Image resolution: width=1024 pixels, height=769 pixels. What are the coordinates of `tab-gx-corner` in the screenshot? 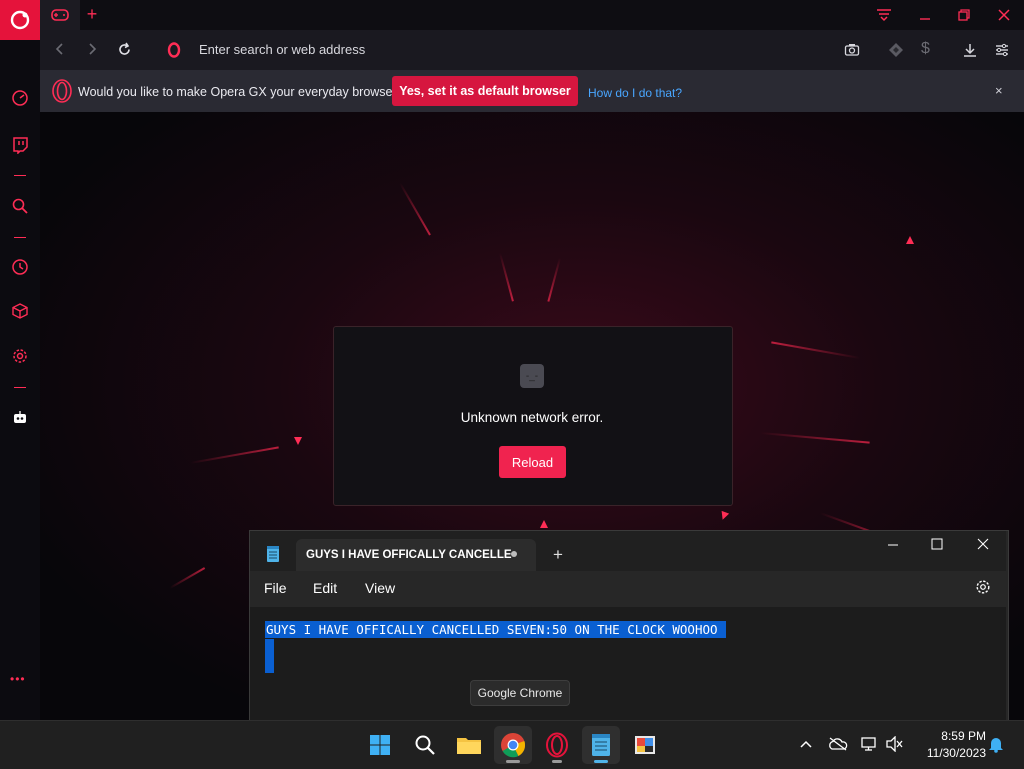 It's located at (60, 15).